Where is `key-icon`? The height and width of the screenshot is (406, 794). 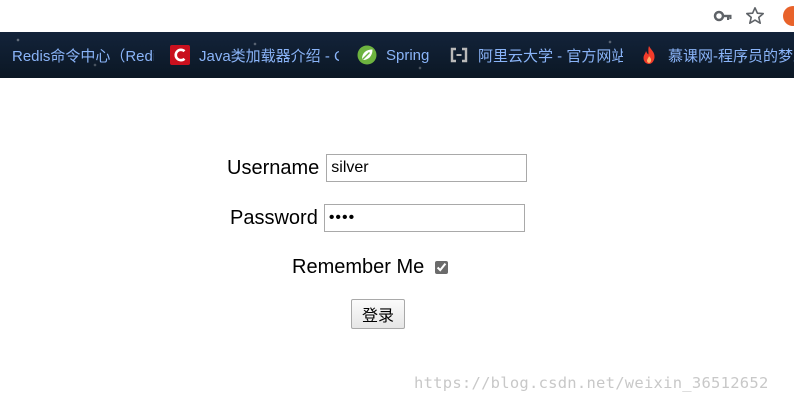
key-icon is located at coordinates (723, 16).